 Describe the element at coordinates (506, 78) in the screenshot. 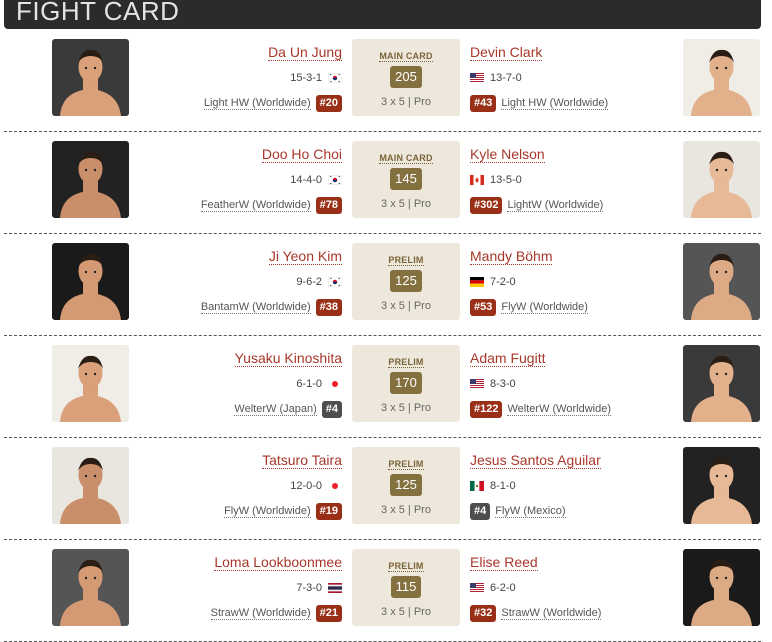

I see `record-text: 13-7-0` at that location.